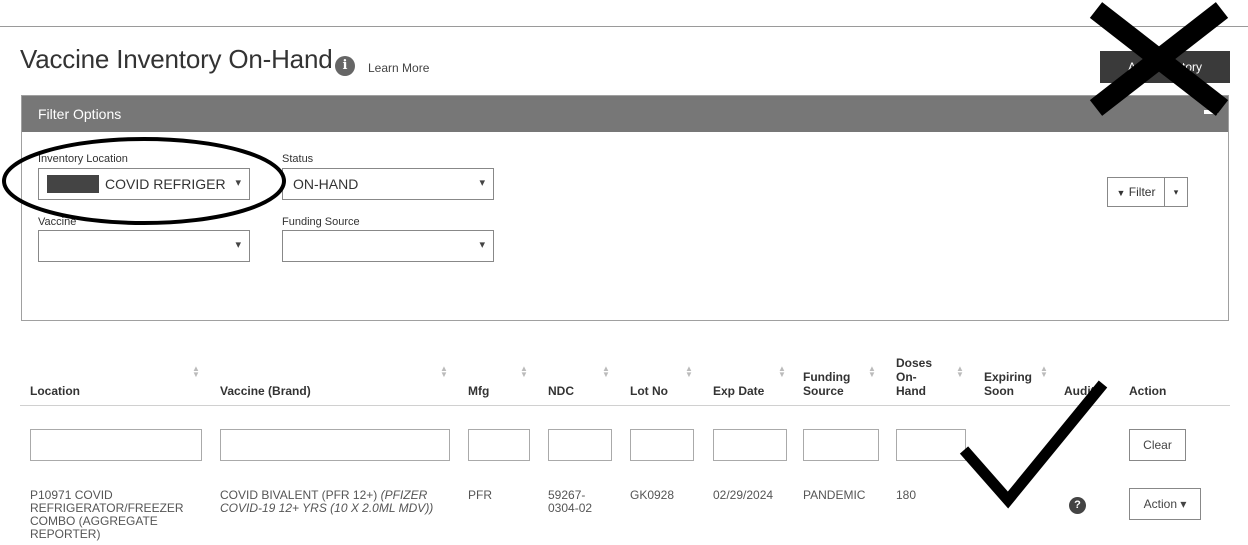 The height and width of the screenshot is (545, 1248). What do you see at coordinates (906, 495) in the screenshot?
I see `cell-doses: 180` at bounding box center [906, 495].